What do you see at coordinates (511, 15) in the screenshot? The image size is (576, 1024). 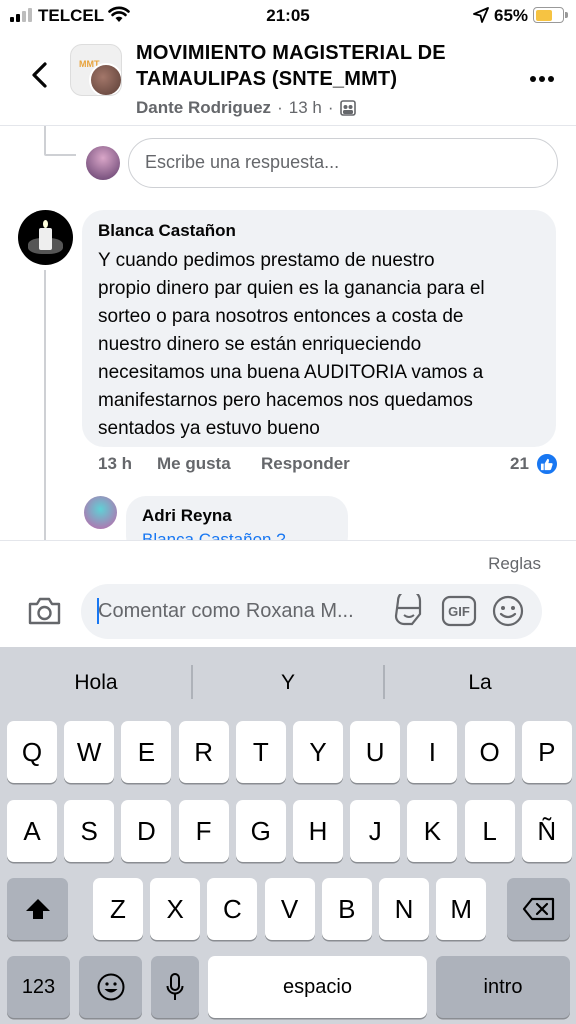 I see `battery-percent: 65%` at bounding box center [511, 15].